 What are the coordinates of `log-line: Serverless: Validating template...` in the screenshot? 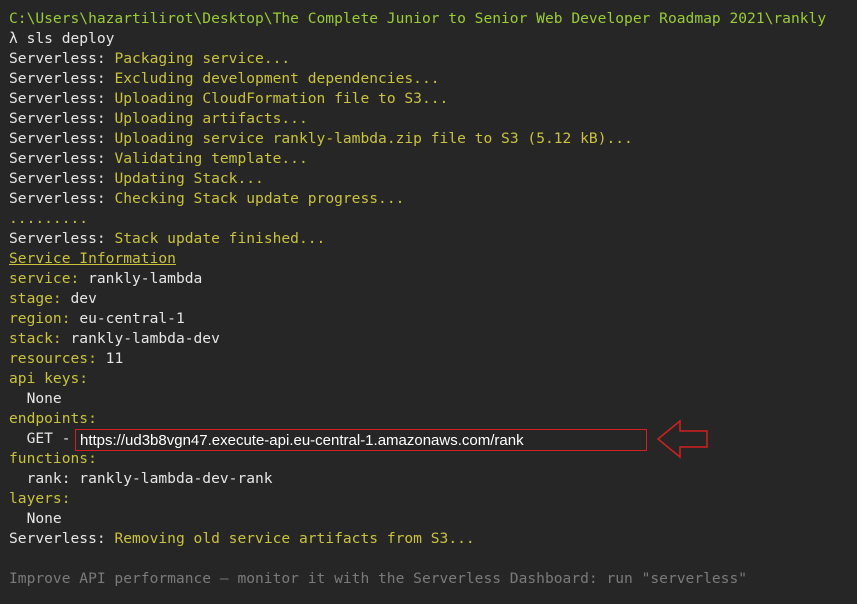 It's located at (432, 159).